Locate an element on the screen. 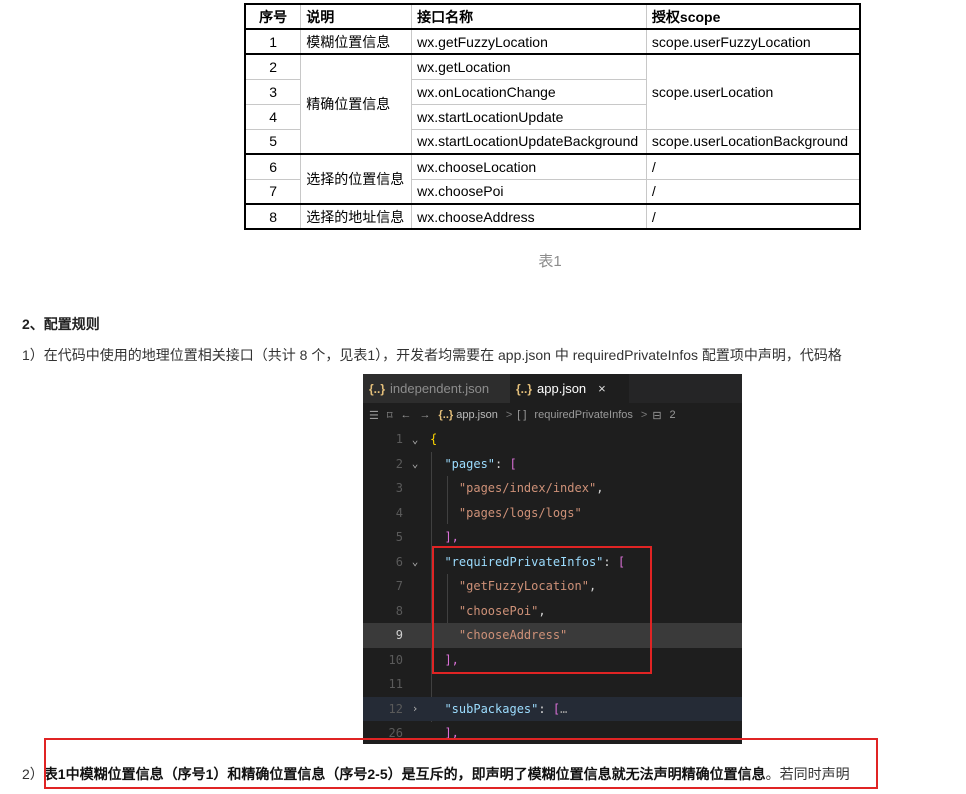 This screenshot has width=966, height=794. code-line: 5 ], is located at coordinates (552, 537).